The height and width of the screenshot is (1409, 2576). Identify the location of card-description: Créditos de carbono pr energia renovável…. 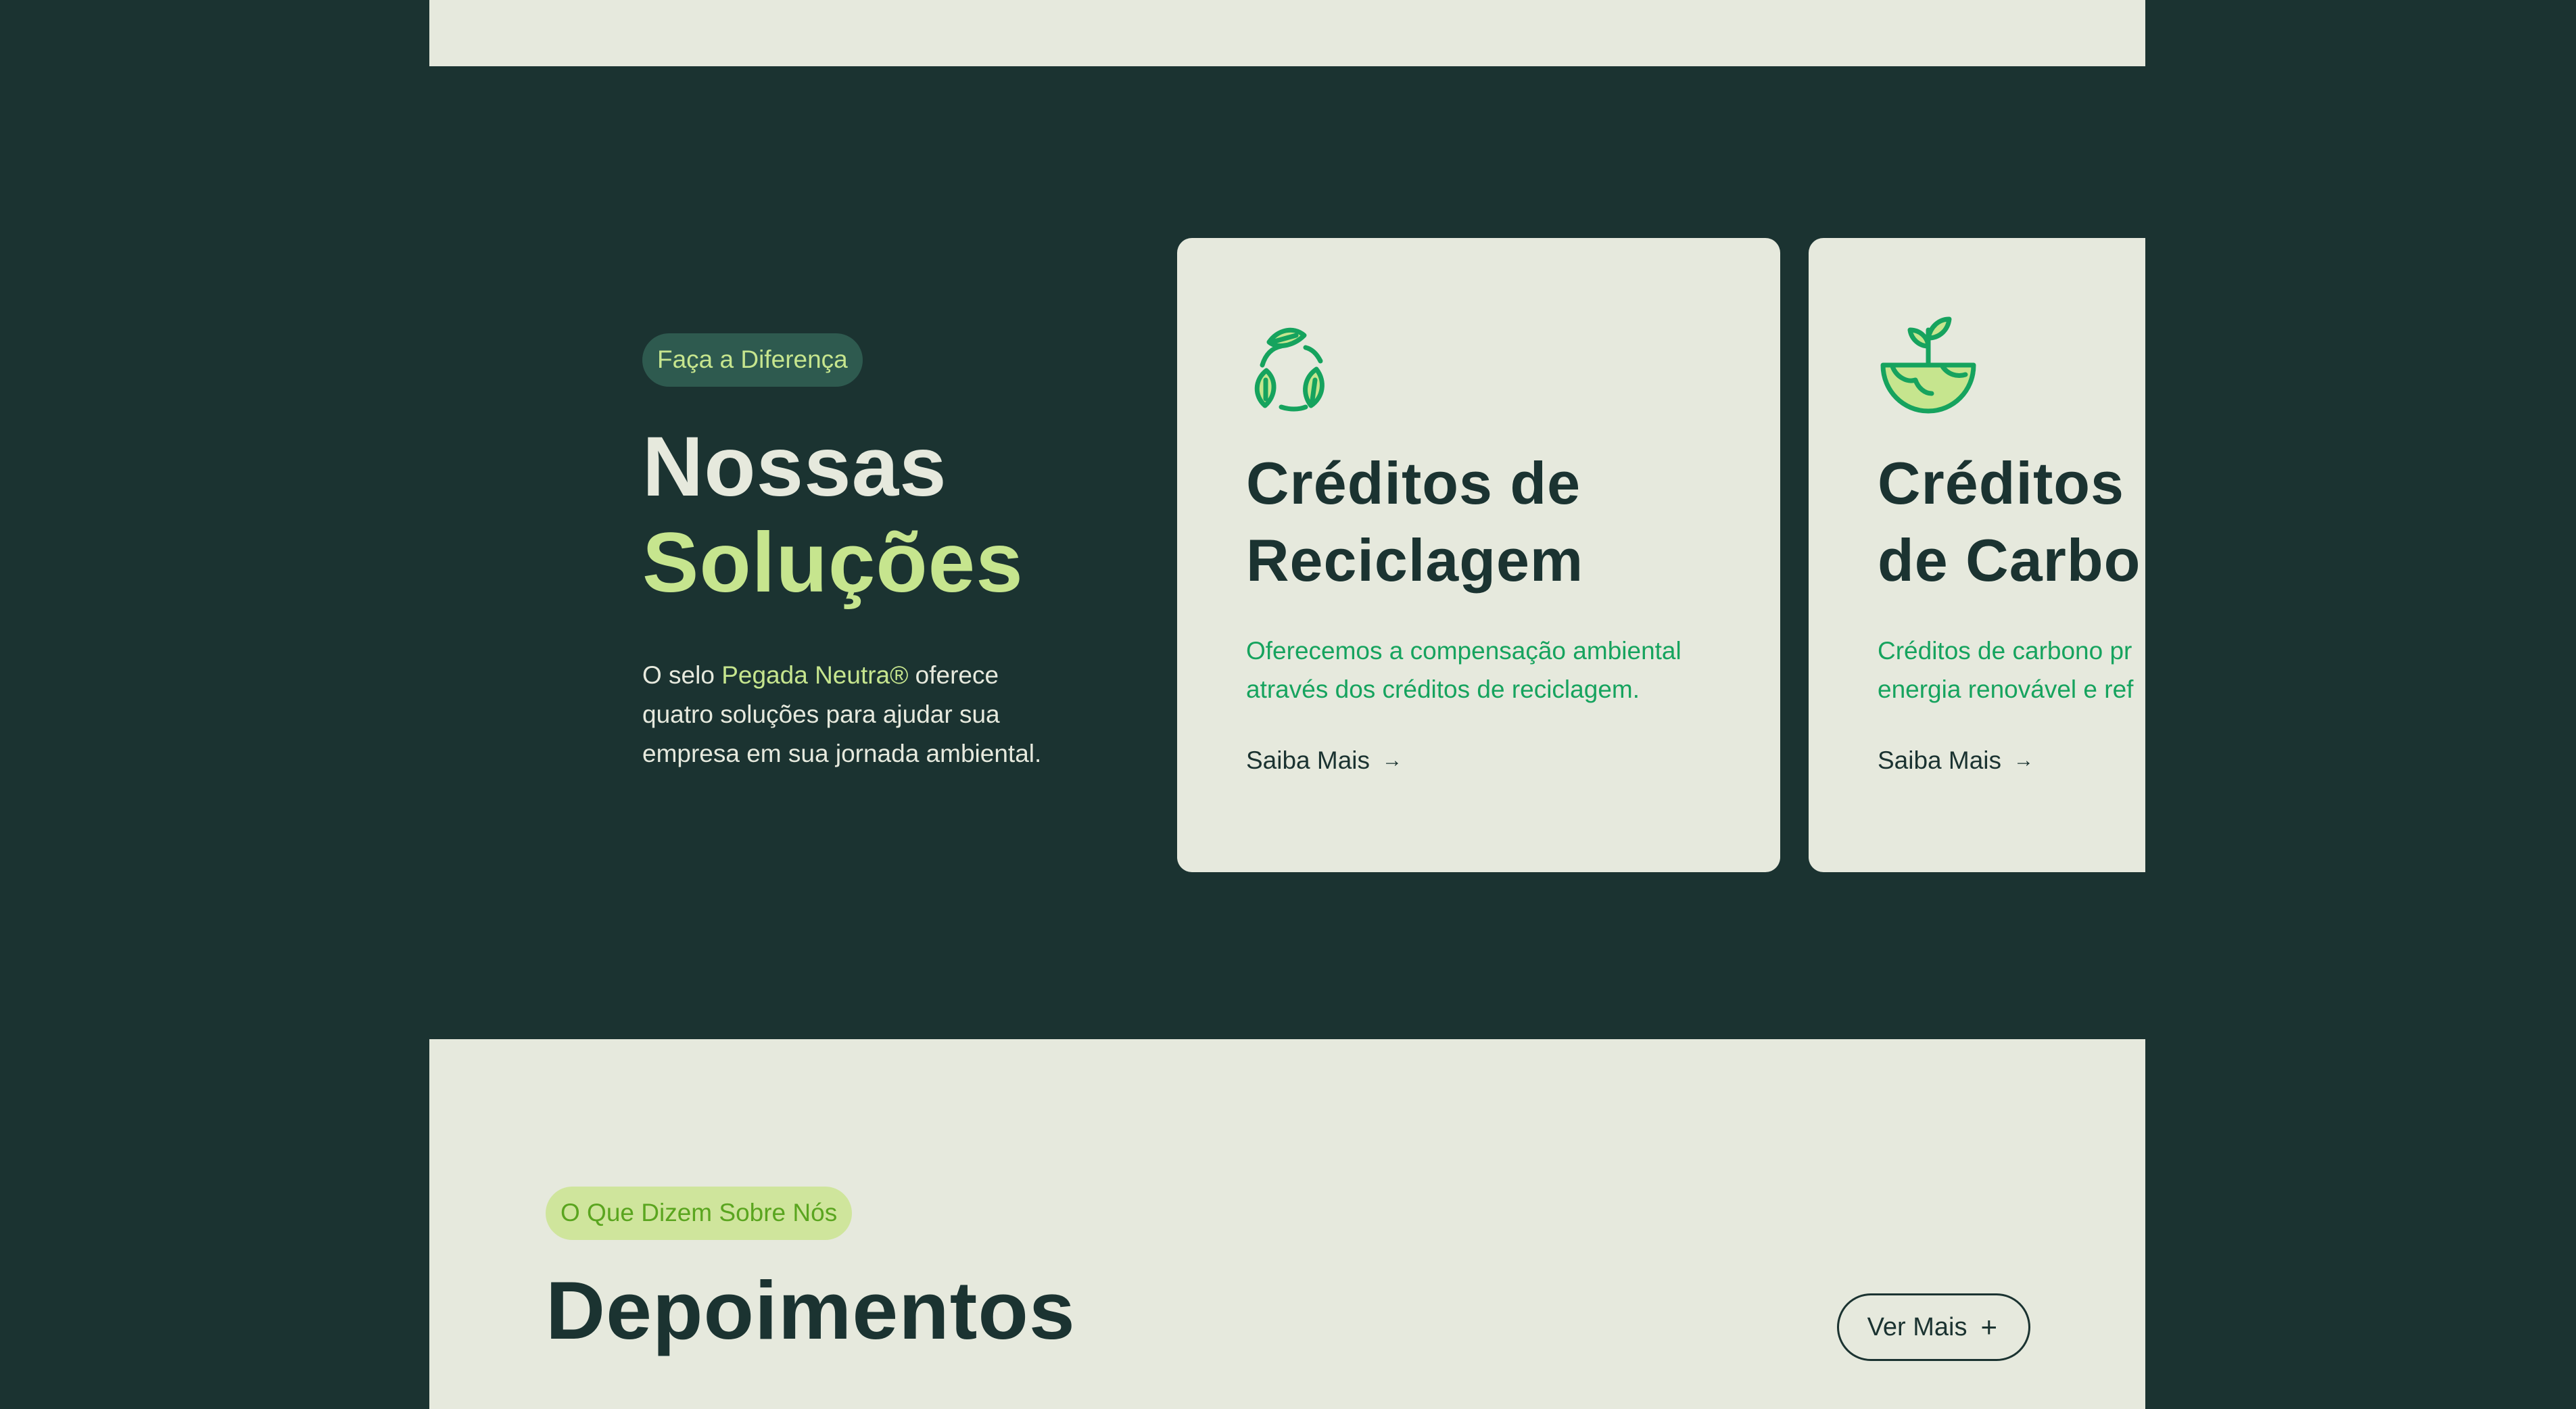
(2011, 670).